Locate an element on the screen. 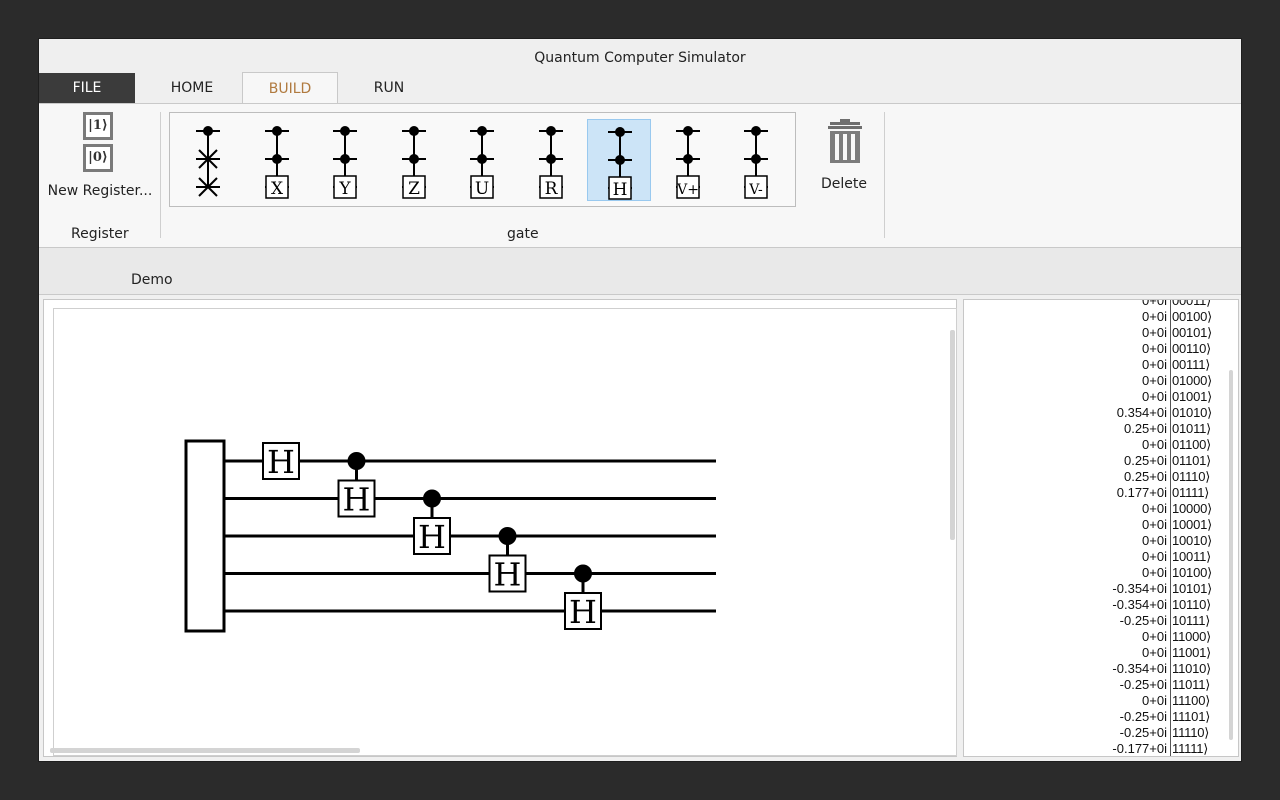 This screenshot has width=1280, height=800. swap-gate-icon is located at coordinates (208, 161).